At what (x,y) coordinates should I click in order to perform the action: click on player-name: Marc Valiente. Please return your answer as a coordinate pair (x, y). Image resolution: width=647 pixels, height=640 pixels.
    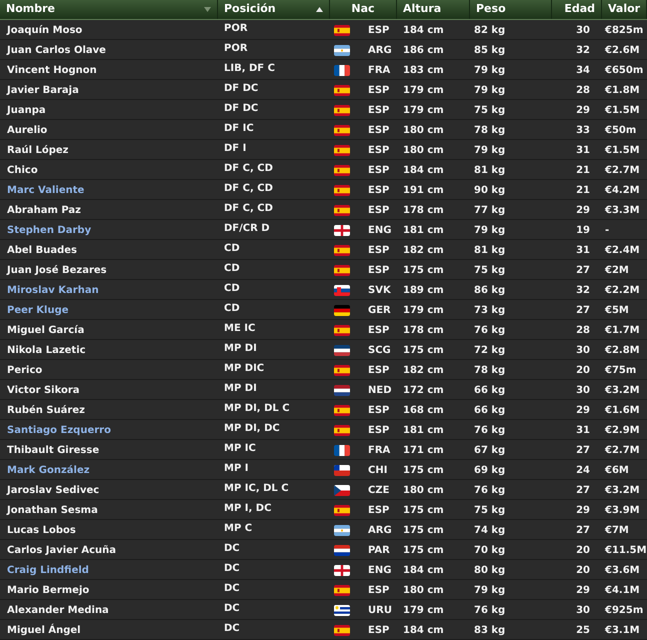
    Looking at the image, I should click on (45, 190).